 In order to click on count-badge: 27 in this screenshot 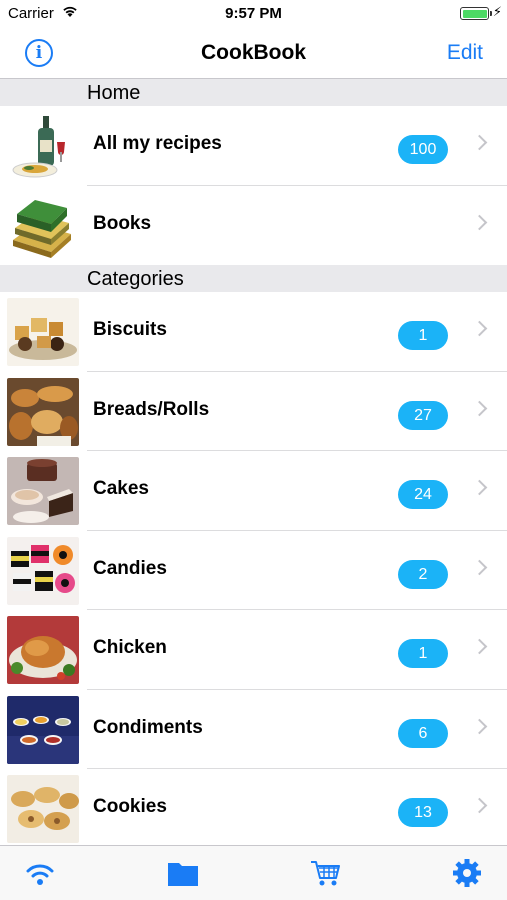, I will do `click(423, 415)`.